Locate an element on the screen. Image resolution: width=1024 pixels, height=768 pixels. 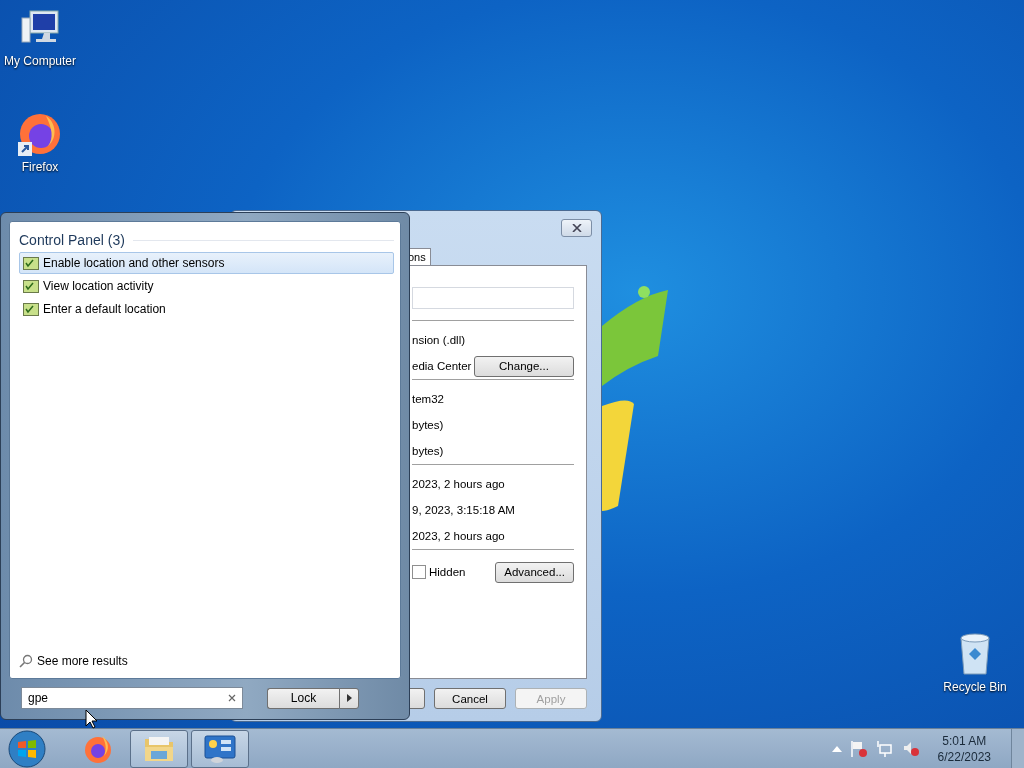
property-value: tem32 is located at coordinates (428, 399).